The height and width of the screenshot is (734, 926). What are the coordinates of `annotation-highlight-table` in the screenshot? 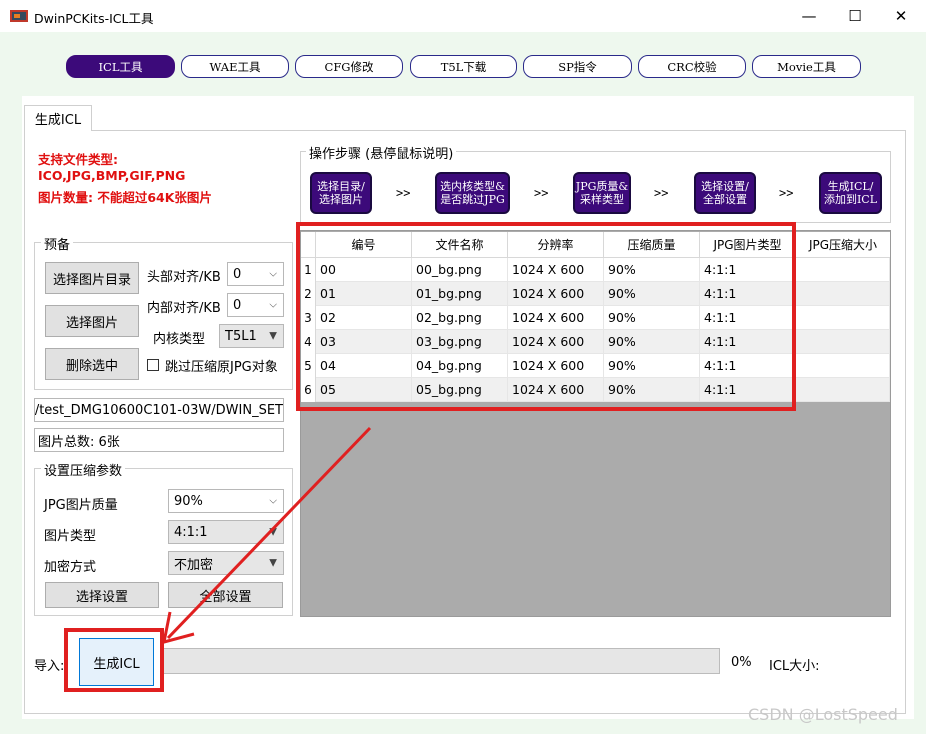 It's located at (546, 316).